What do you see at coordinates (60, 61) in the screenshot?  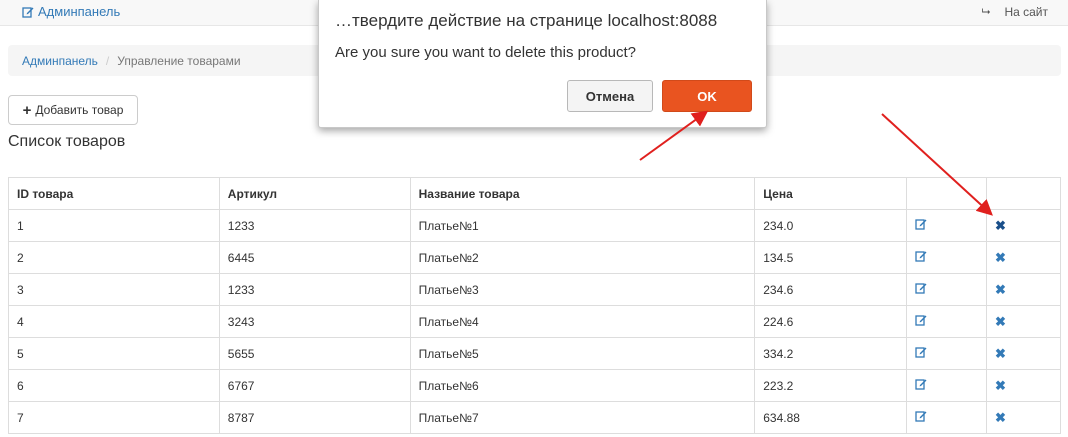 I see `breadcrumb-home: Админпанель` at bounding box center [60, 61].